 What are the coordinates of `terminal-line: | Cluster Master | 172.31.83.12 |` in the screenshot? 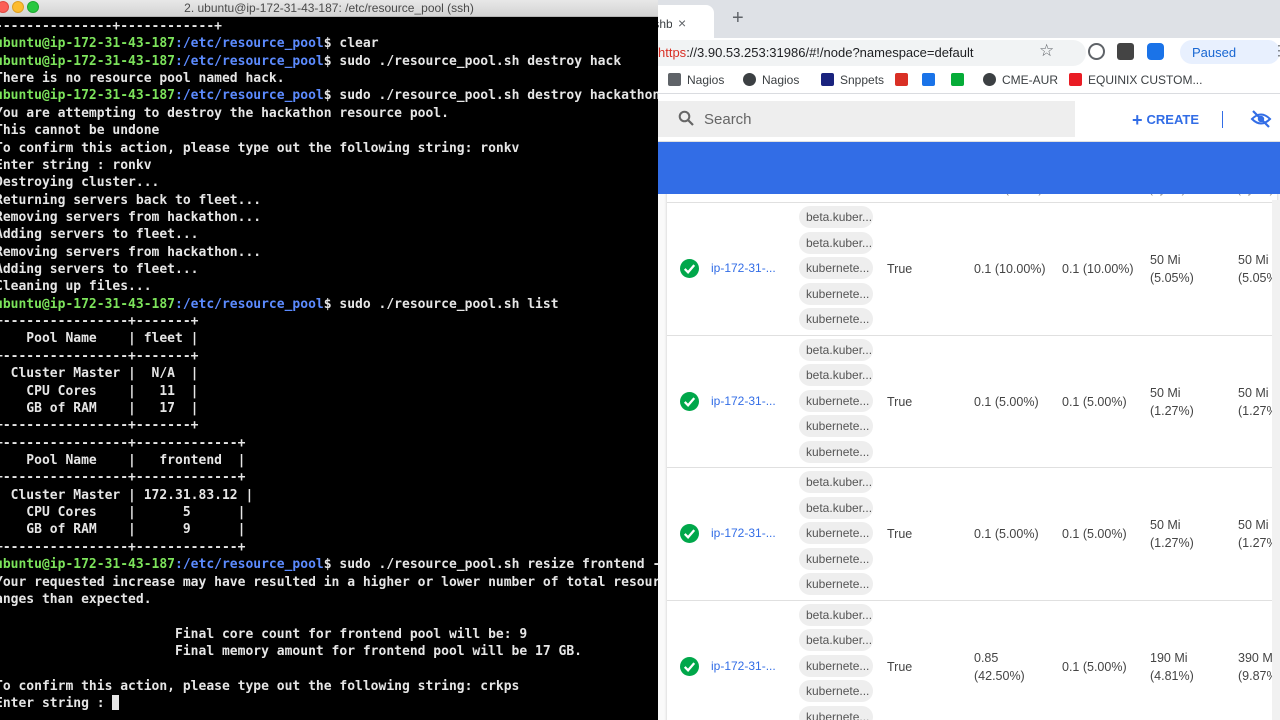 It's located at (329, 495).